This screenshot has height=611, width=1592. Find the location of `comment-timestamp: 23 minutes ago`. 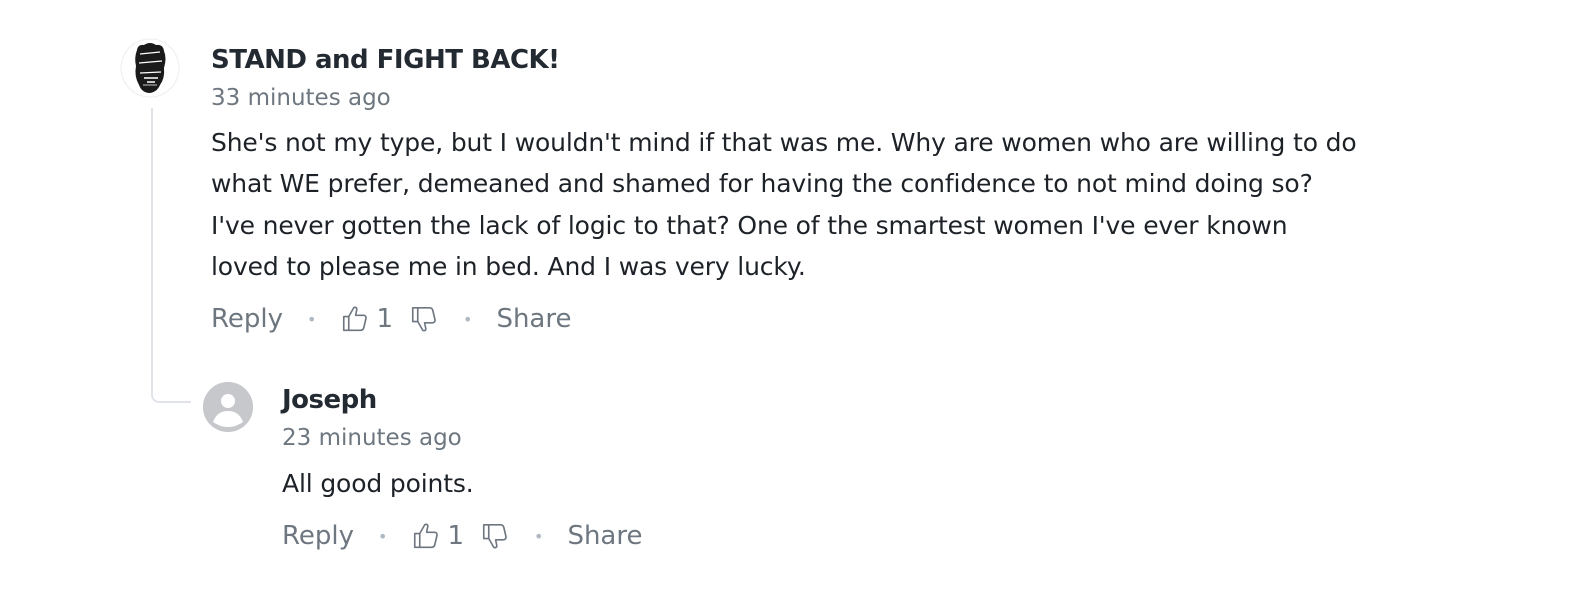

comment-timestamp: 23 minutes ago is located at coordinates (372, 438).